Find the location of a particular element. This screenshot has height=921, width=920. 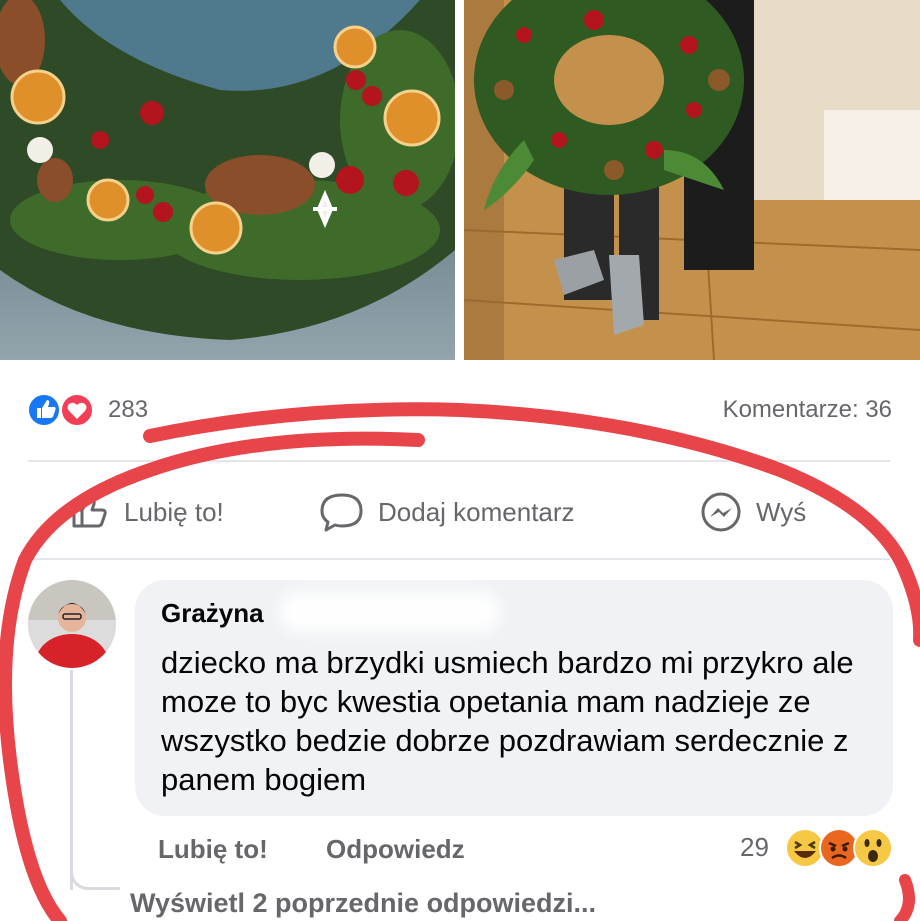

comment-reaction-icons is located at coordinates (839, 848).